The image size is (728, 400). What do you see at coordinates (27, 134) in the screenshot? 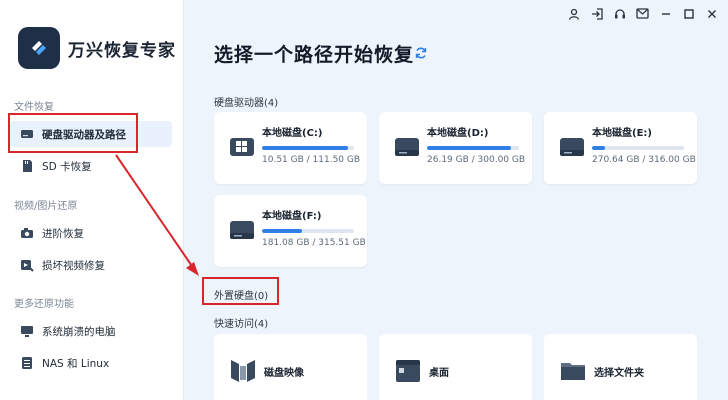
I see `hard-drive-icon` at bounding box center [27, 134].